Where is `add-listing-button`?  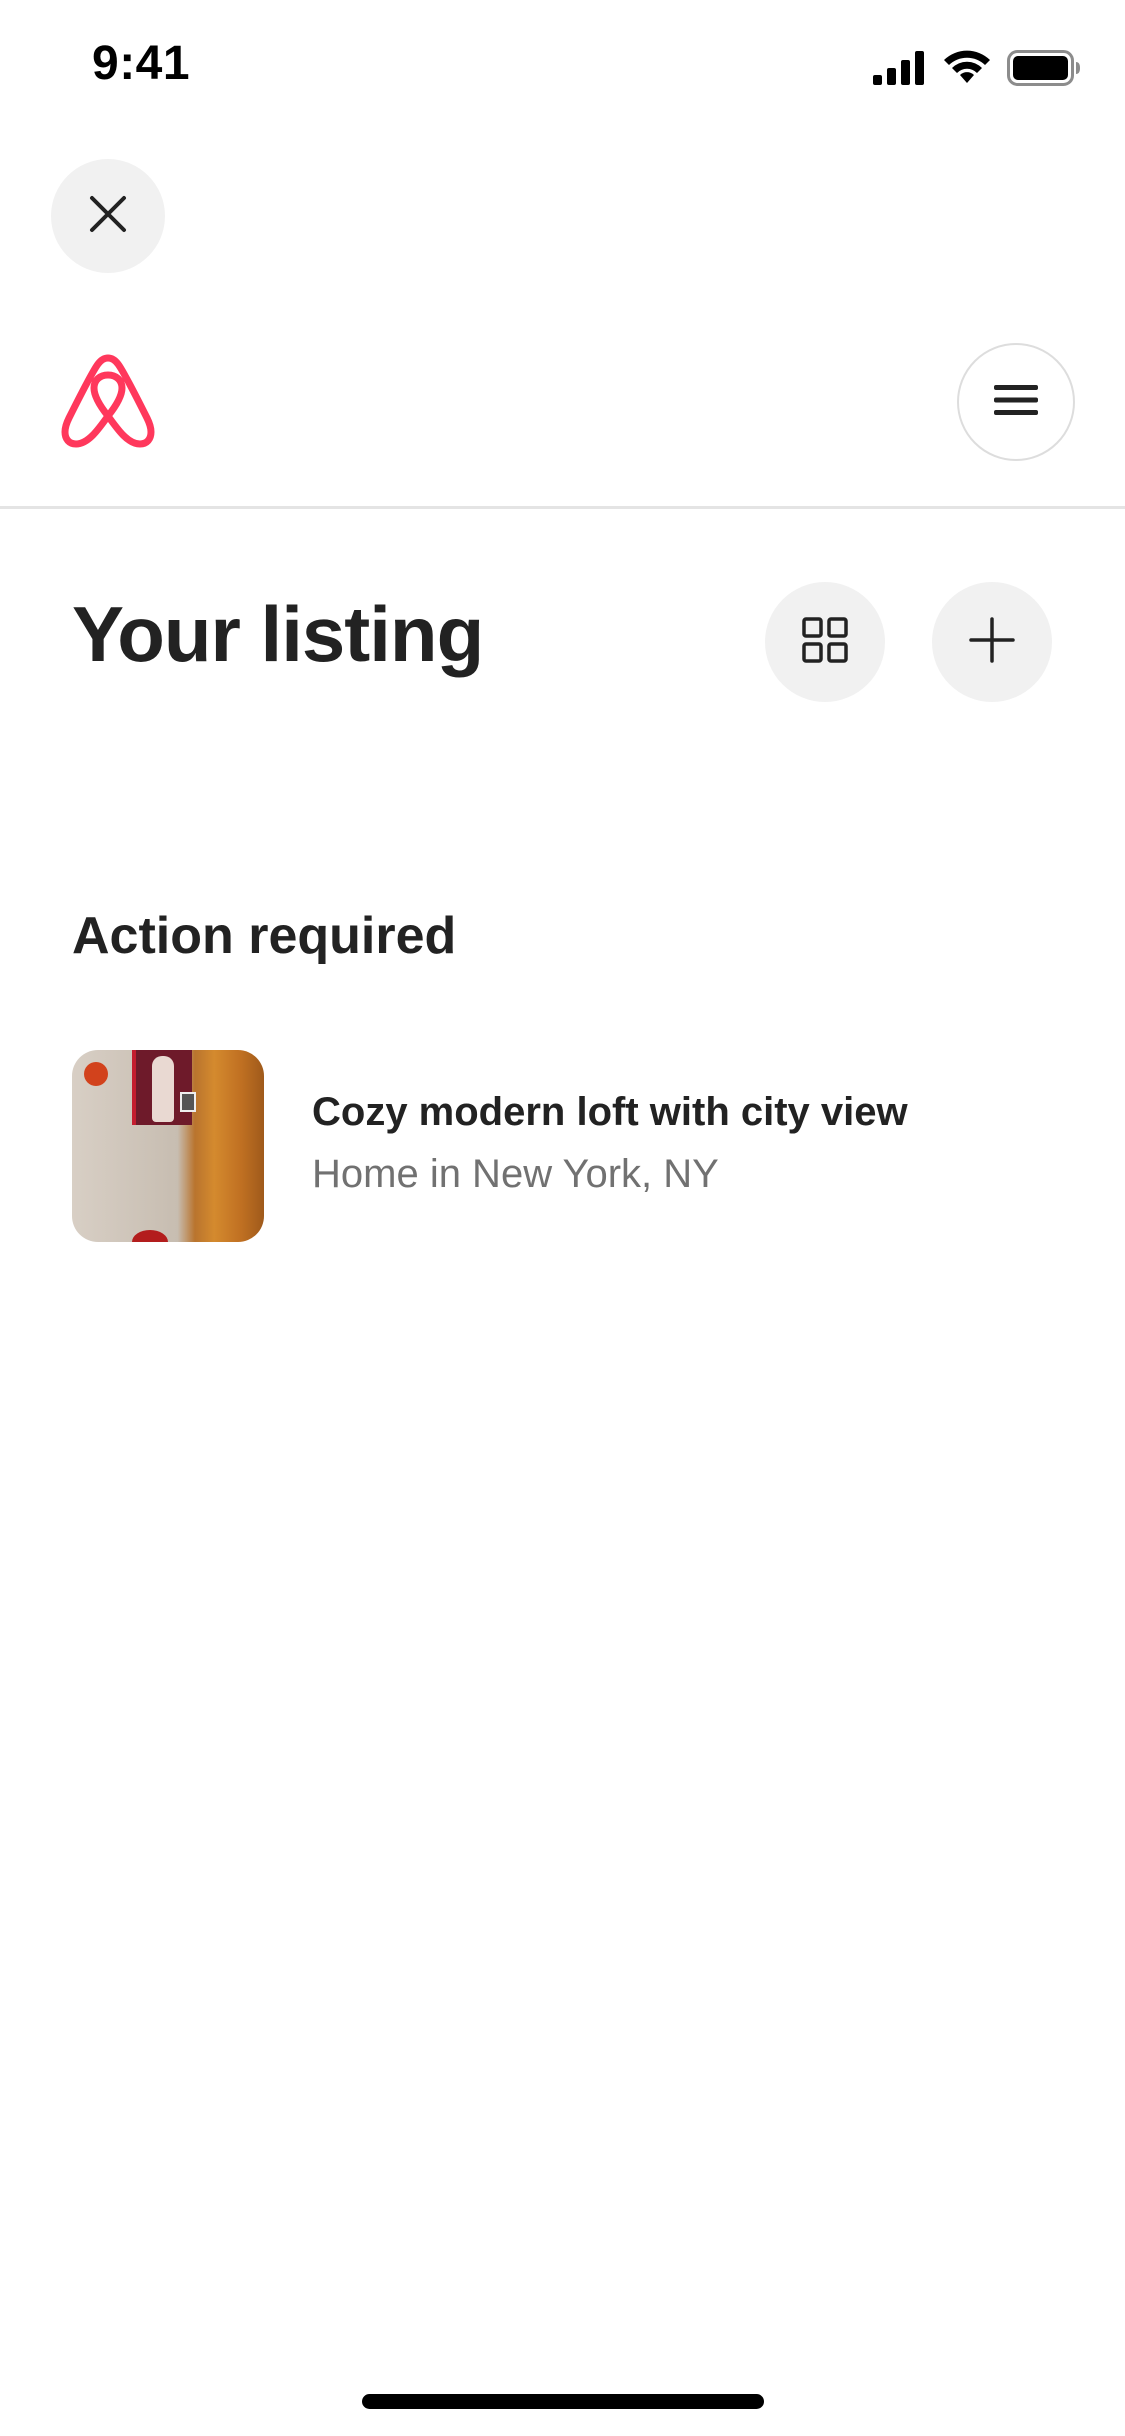
add-listing-button is located at coordinates (992, 642).